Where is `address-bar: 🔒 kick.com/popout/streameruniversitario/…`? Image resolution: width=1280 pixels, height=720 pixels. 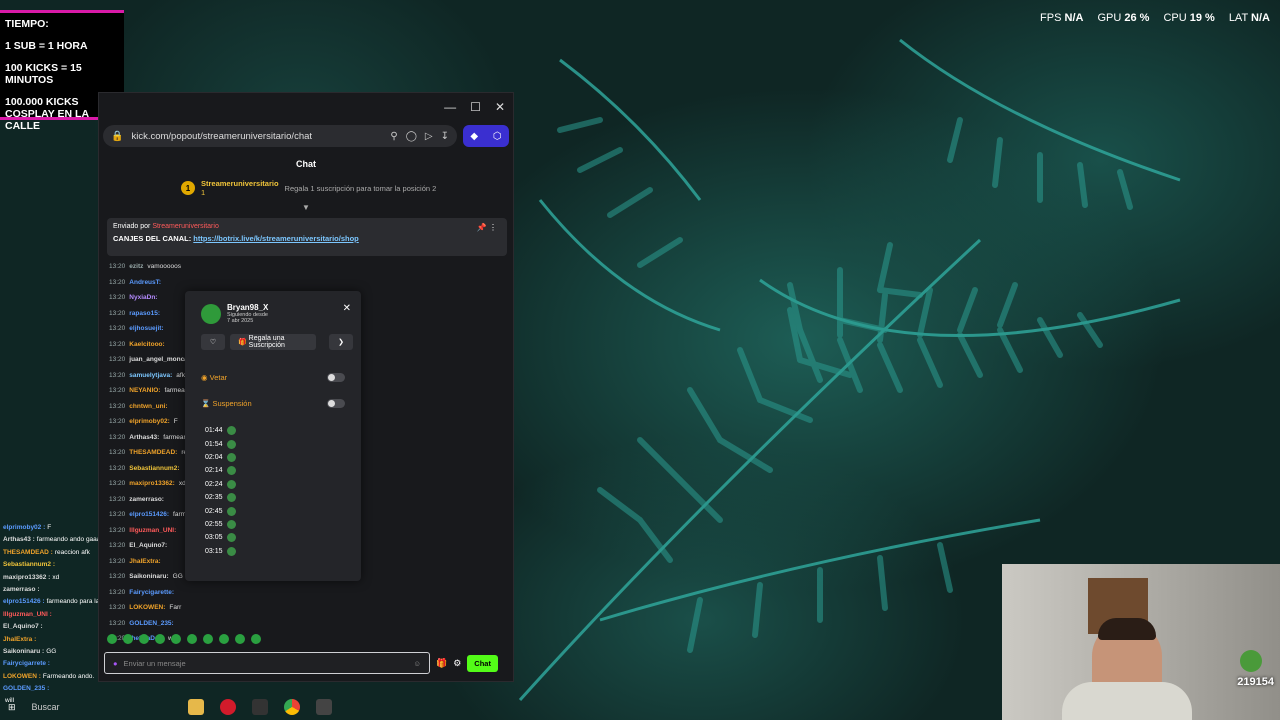
address-bar: 🔒 kick.com/popout/streameruniversitario/… is located at coordinates (280, 136).